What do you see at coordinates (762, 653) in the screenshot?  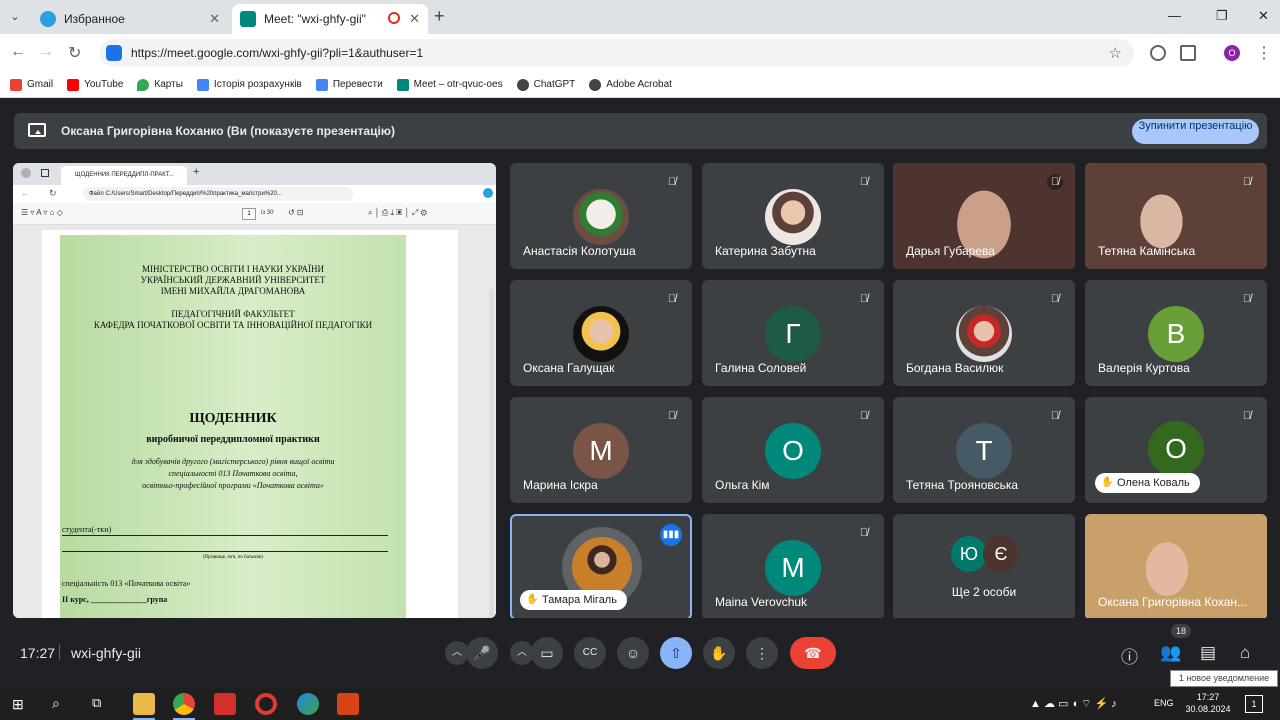 I see `more-options-button: ⋮` at bounding box center [762, 653].